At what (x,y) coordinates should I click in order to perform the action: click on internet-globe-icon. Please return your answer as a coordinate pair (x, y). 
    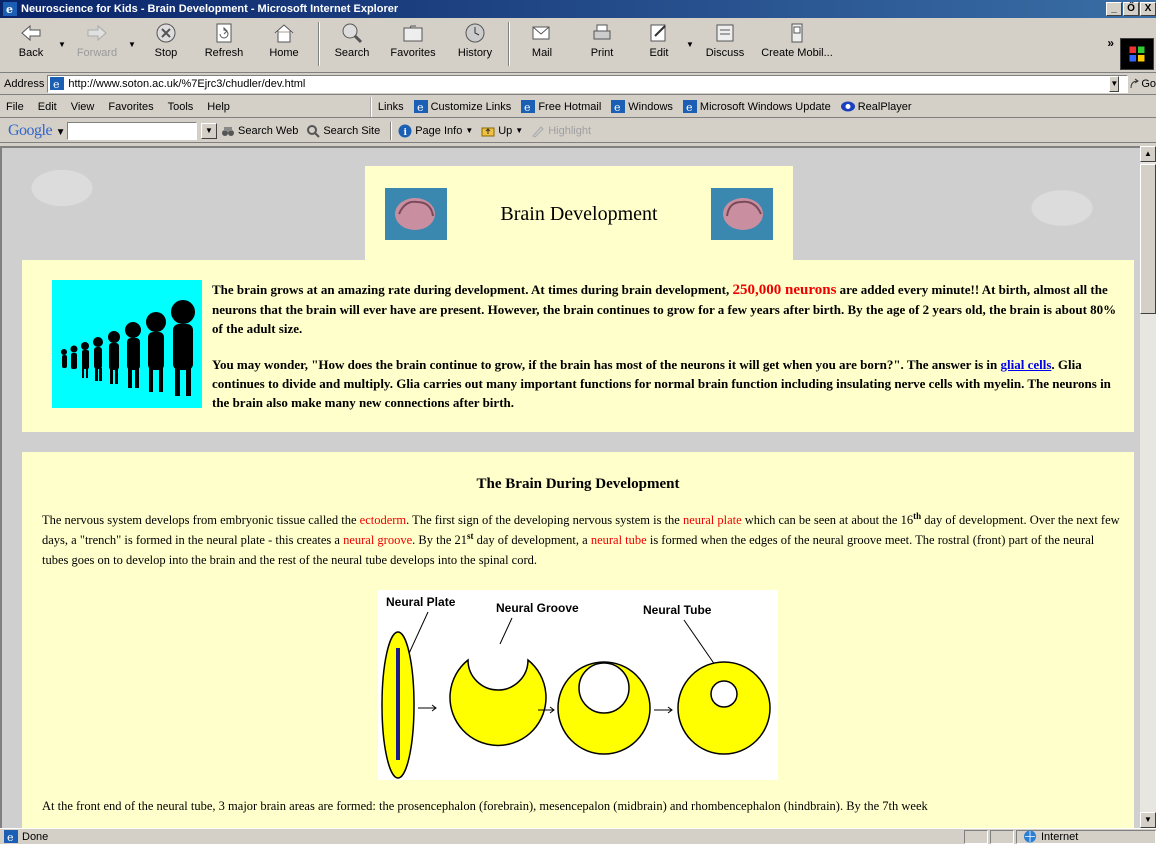
    Looking at the image, I should click on (1030, 836).